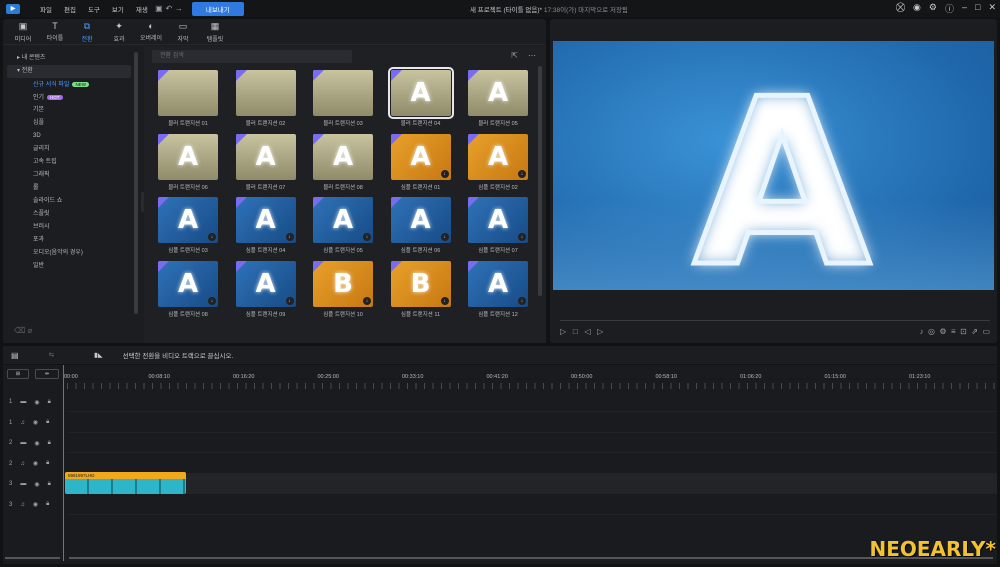 The width and height of the screenshot is (1000, 567). I want to click on settings-icon: ⚙, so click(933, 8).